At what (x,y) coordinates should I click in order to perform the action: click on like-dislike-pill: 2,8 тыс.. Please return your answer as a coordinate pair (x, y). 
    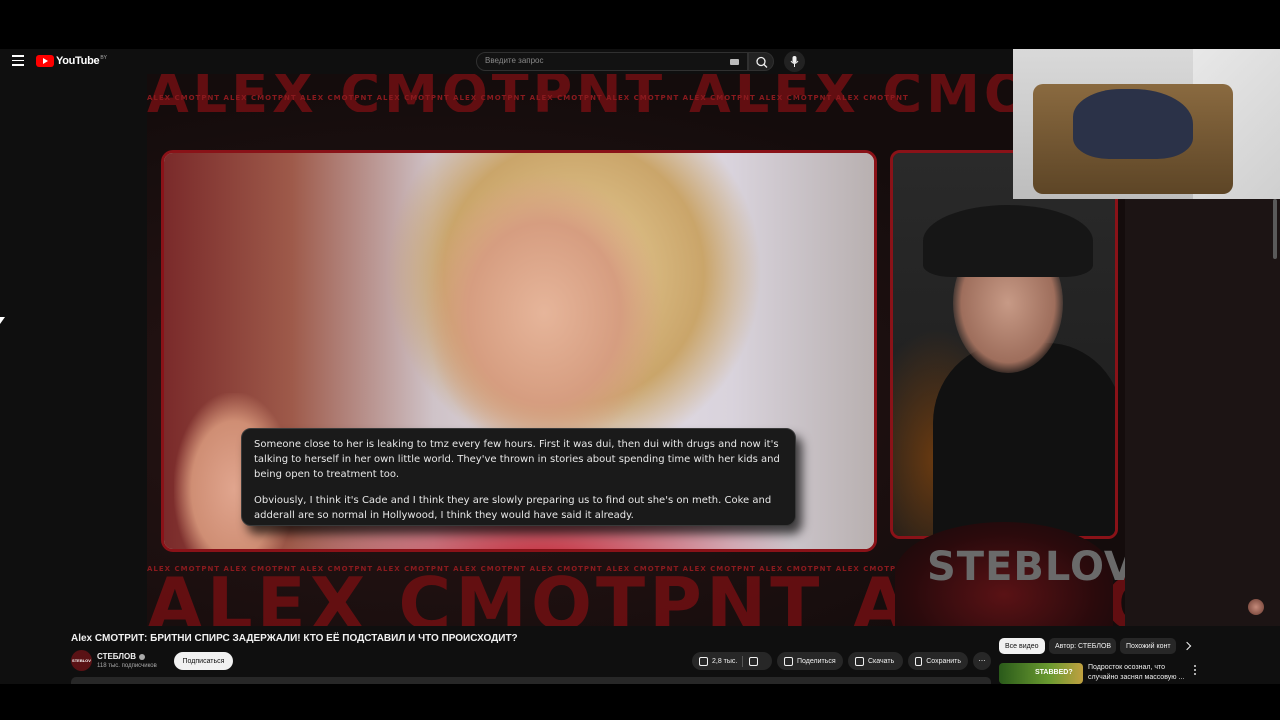
    Looking at the image, I should click on (732, 661).